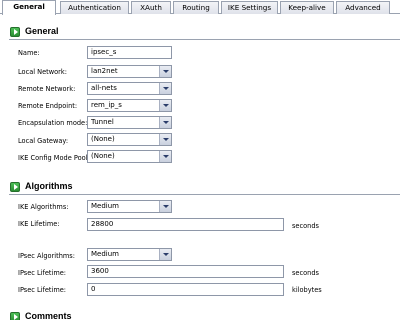  Describe the element at coordinates (185, 271) in the screenshot. I see `ipsec-lifetime-input: 3600` at that location.